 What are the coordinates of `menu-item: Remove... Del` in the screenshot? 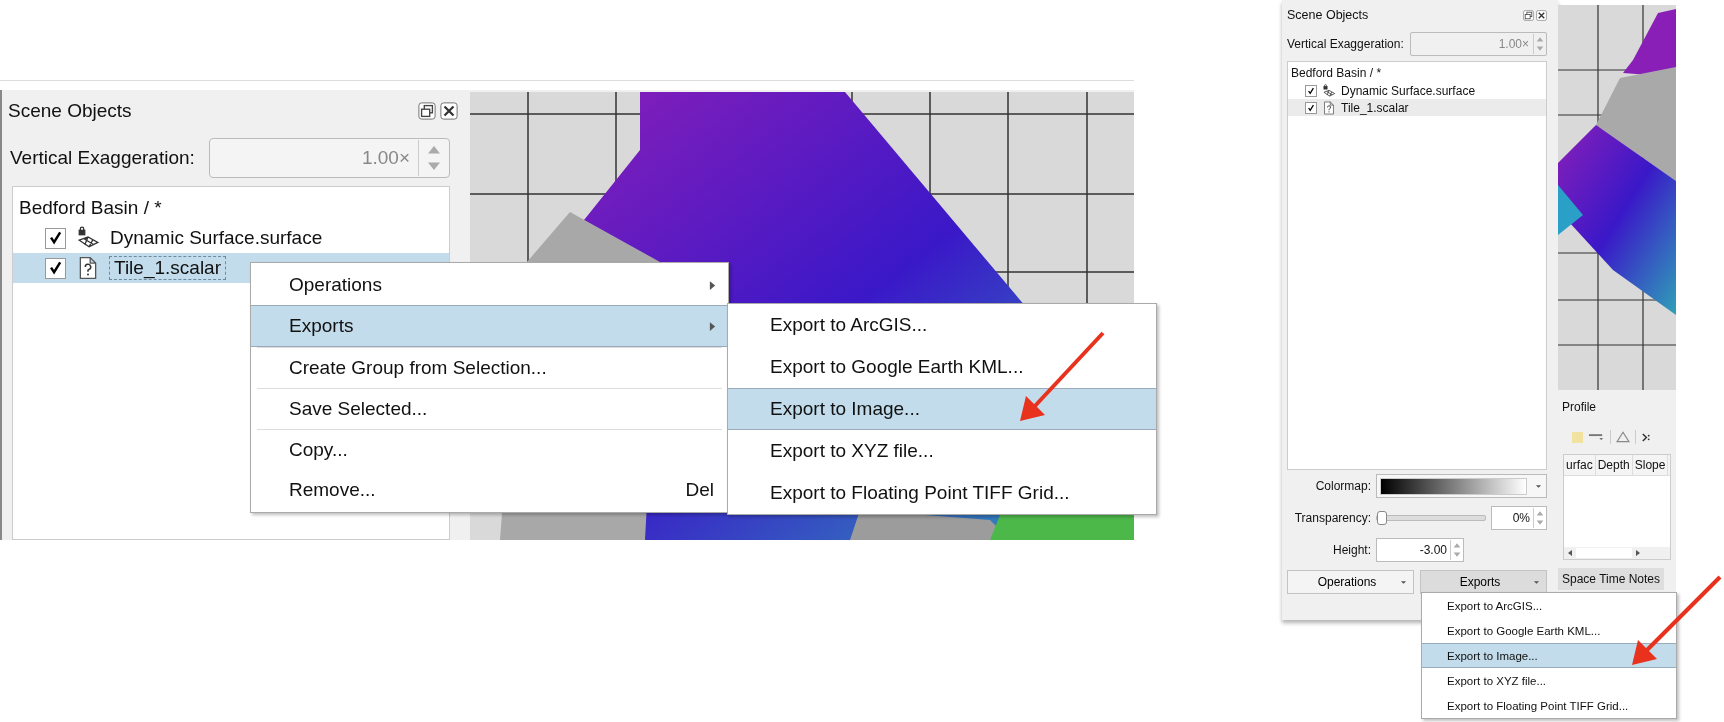 It's located at (489, 490).